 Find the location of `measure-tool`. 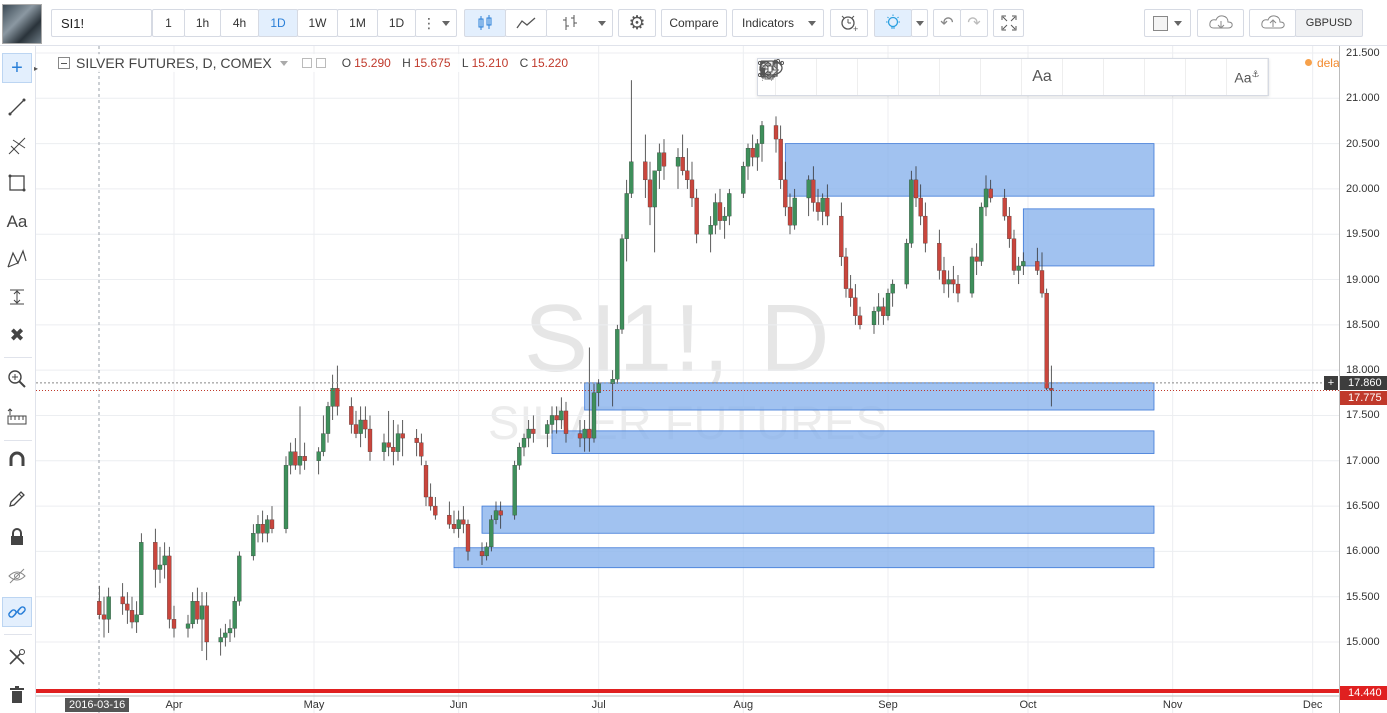

measure-tool is located at coordinates (17, 417).